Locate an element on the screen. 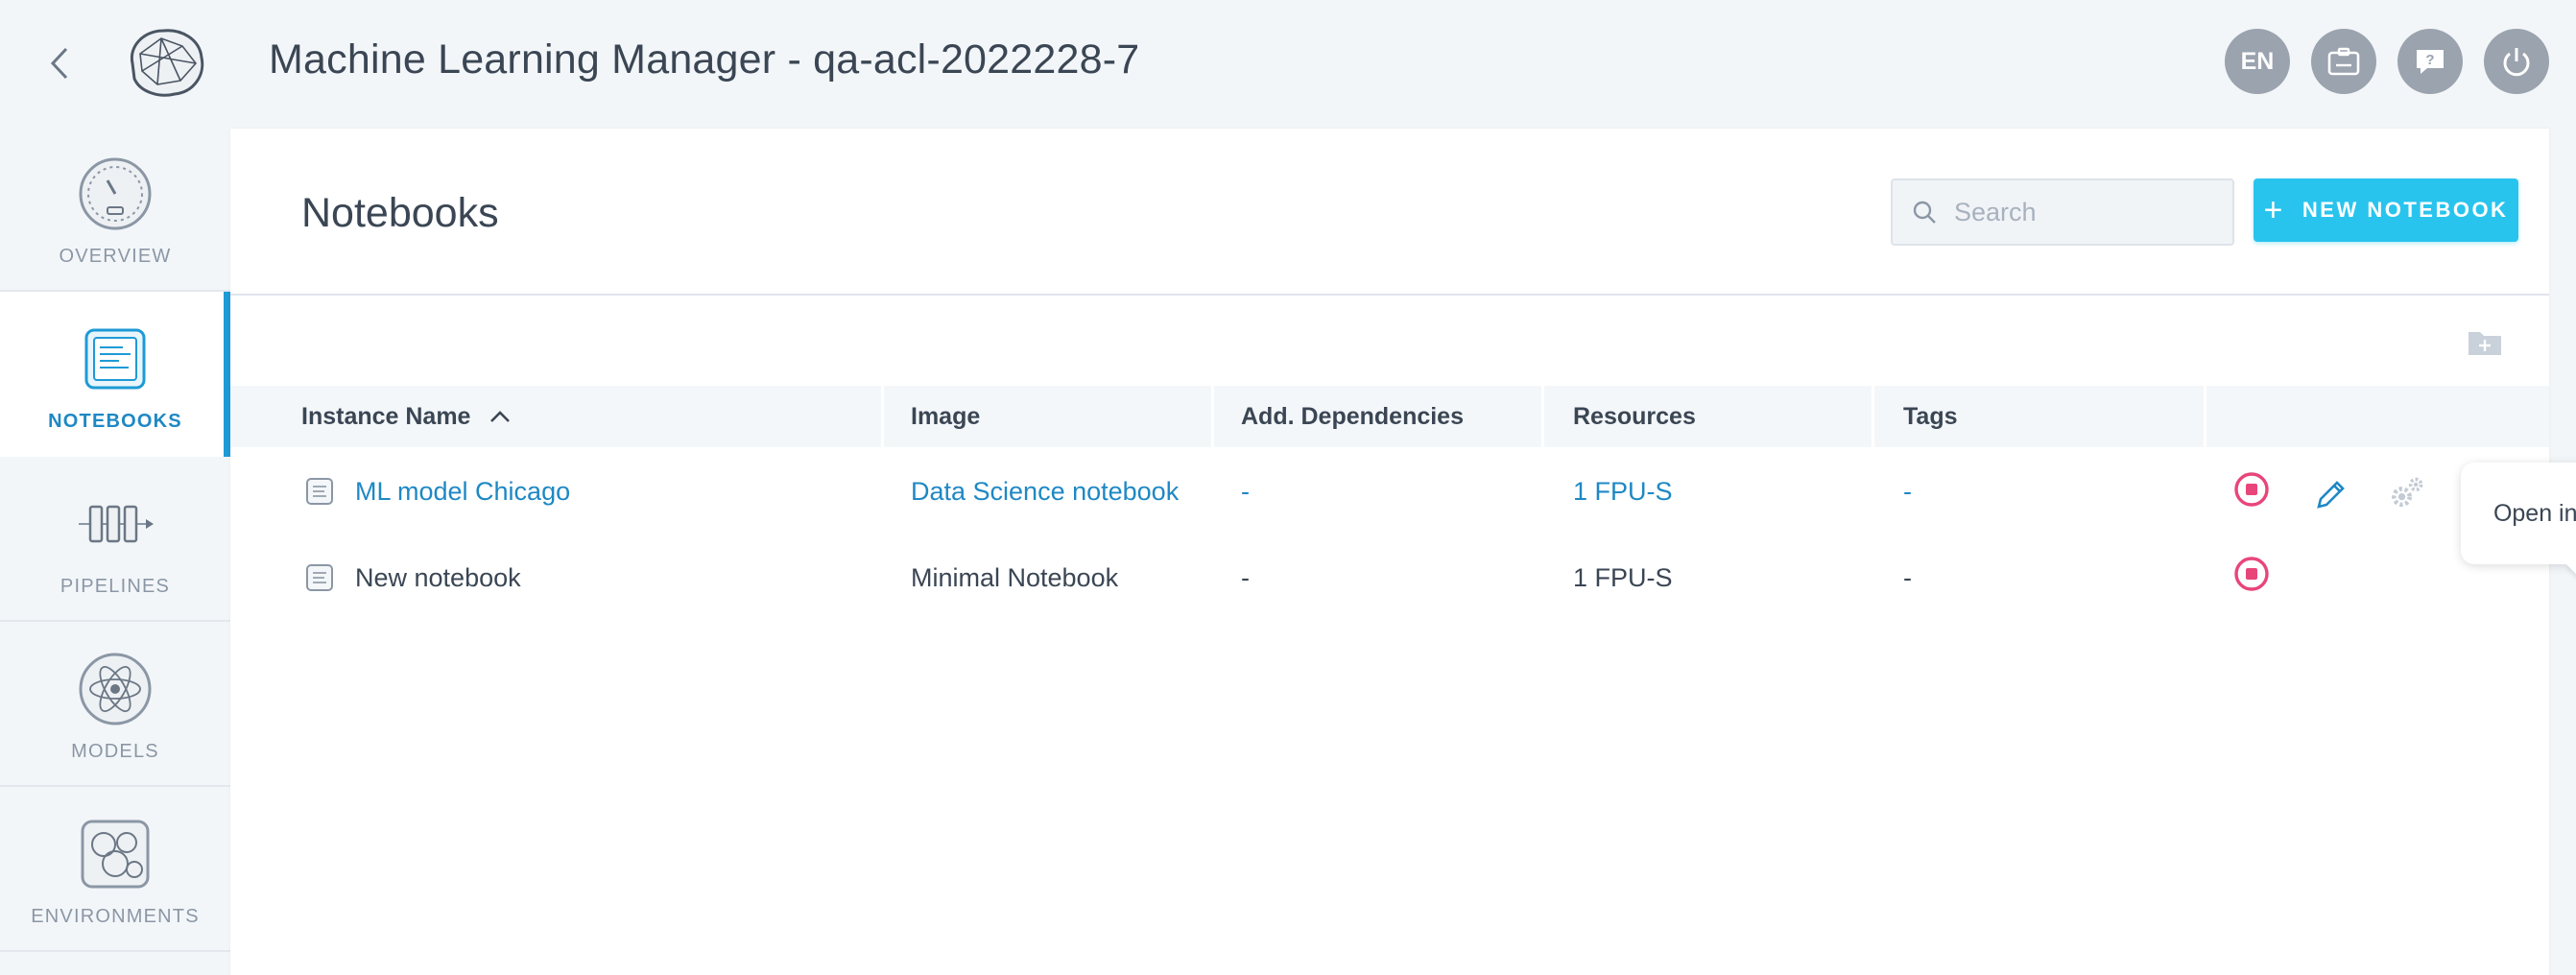 The image size is (2576, 975). sidebar-item-models: MODELS is located at coordinates (115, 704).